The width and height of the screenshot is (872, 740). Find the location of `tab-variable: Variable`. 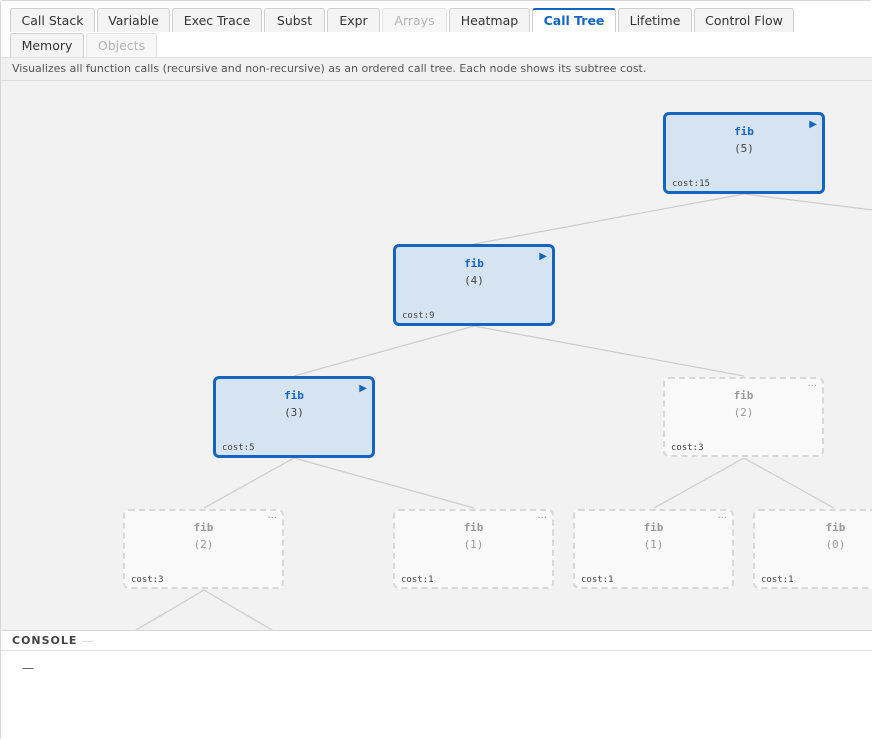

tab-variable: Variable is located at coordinates (133, 20).